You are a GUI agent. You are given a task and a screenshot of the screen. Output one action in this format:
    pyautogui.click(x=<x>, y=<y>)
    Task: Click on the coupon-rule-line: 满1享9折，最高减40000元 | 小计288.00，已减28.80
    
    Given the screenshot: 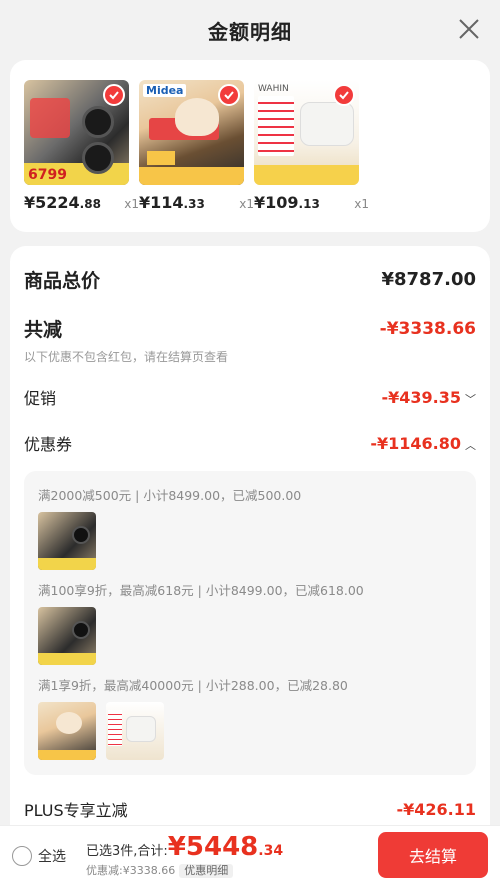 What is the action you would take?
    pyautogui.click(x=193, y=685)
    